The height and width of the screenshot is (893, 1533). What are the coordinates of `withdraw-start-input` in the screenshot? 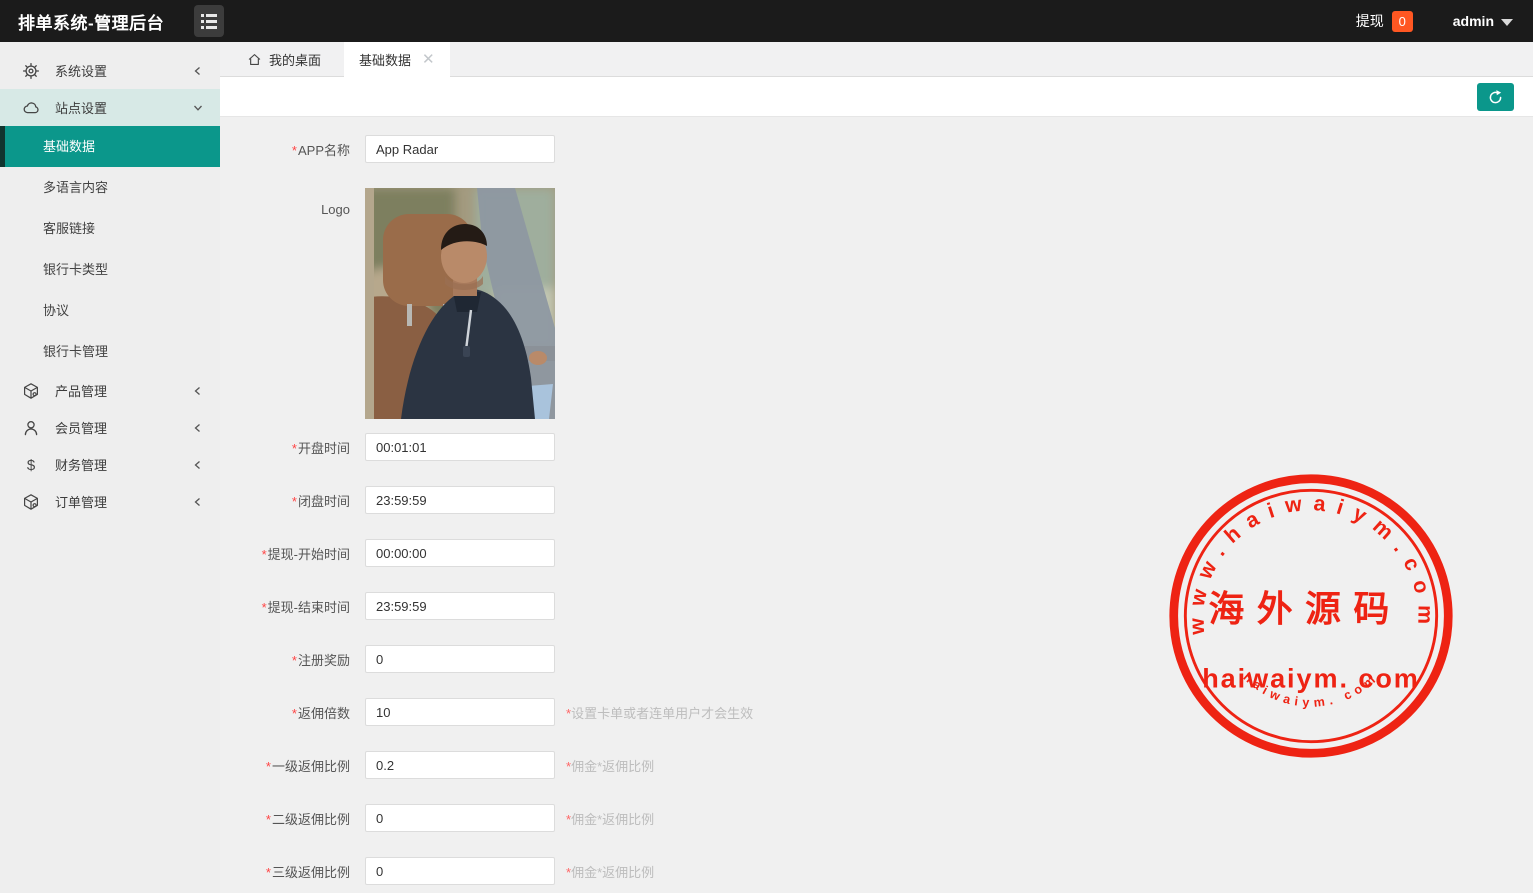 It's located at (460, 553).